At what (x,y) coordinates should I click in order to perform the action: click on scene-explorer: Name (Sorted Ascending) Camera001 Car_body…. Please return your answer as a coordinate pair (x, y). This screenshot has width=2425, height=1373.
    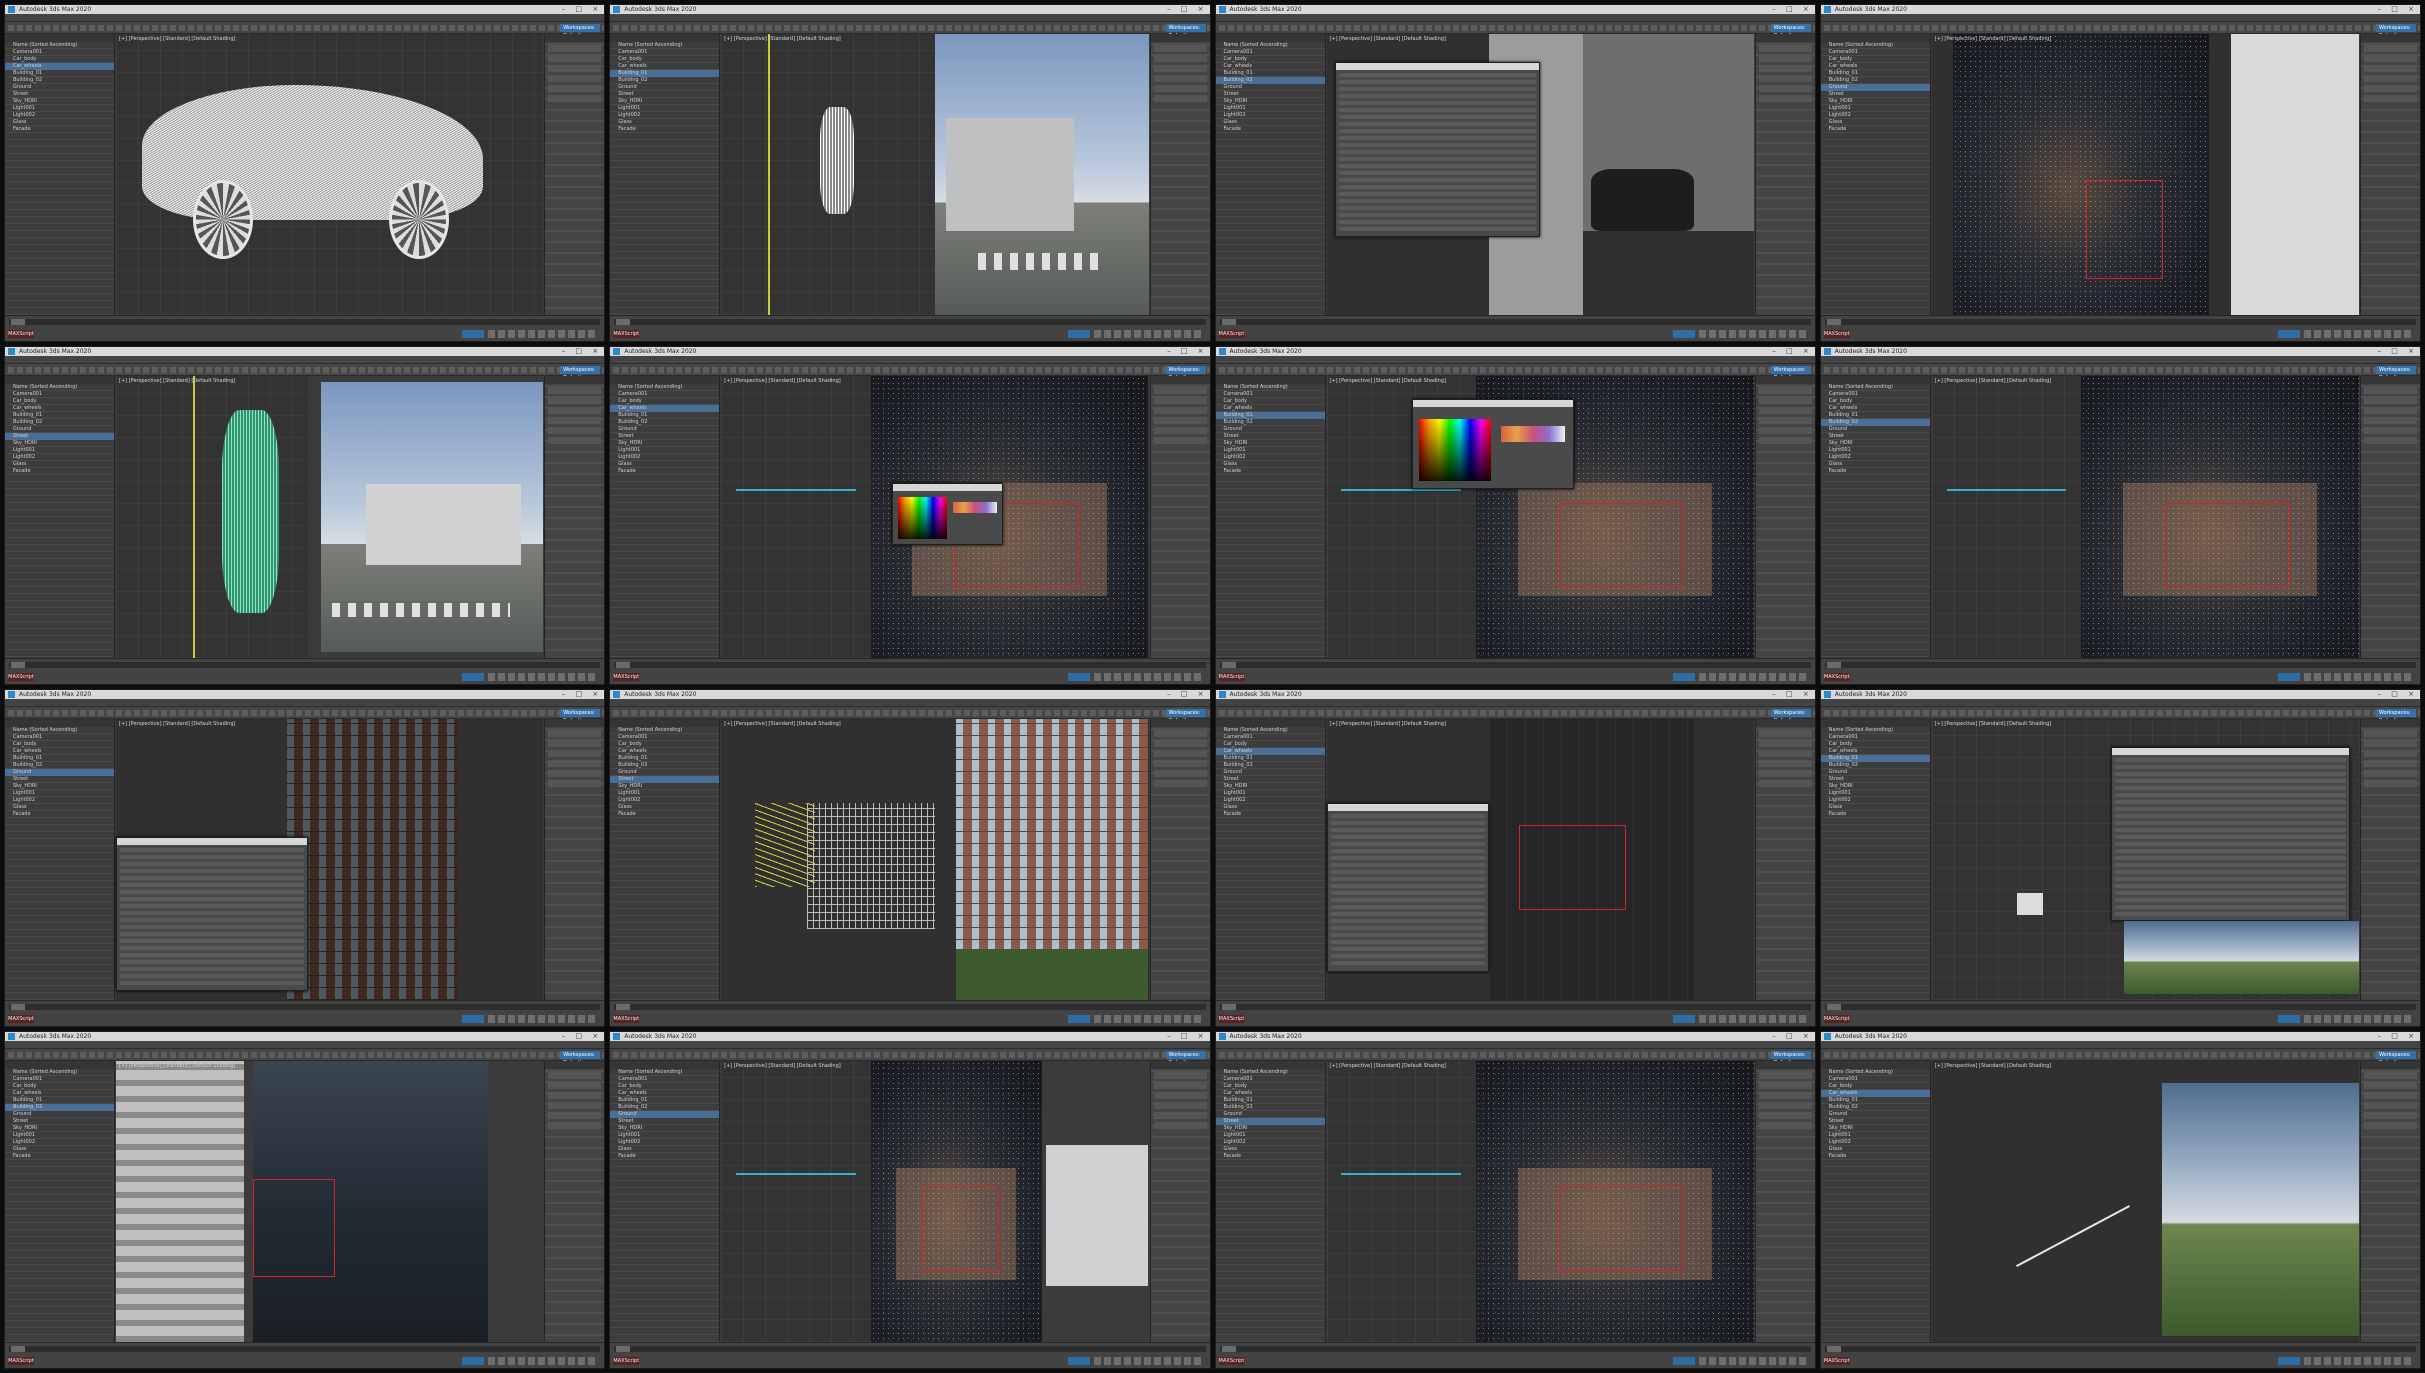
    Looking at the image, I should click on (665, 517).